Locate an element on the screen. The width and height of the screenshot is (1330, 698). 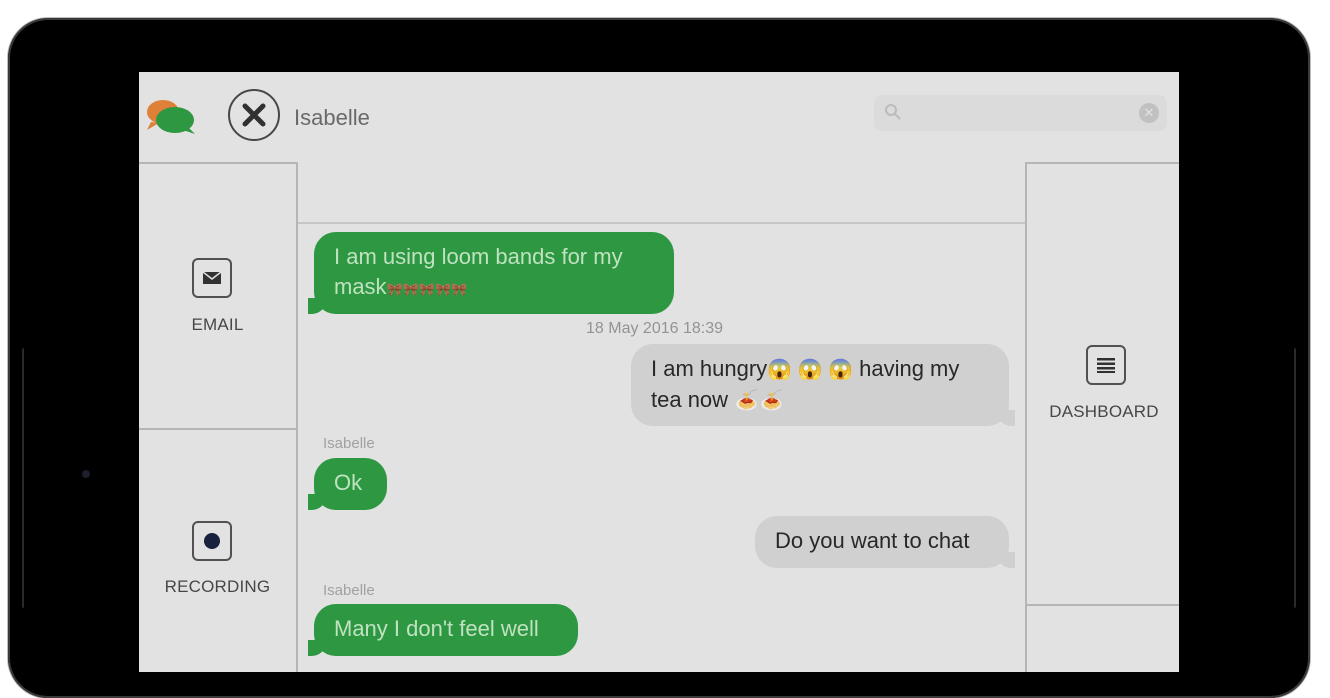
chat-header is located at coordinates (661, 193).